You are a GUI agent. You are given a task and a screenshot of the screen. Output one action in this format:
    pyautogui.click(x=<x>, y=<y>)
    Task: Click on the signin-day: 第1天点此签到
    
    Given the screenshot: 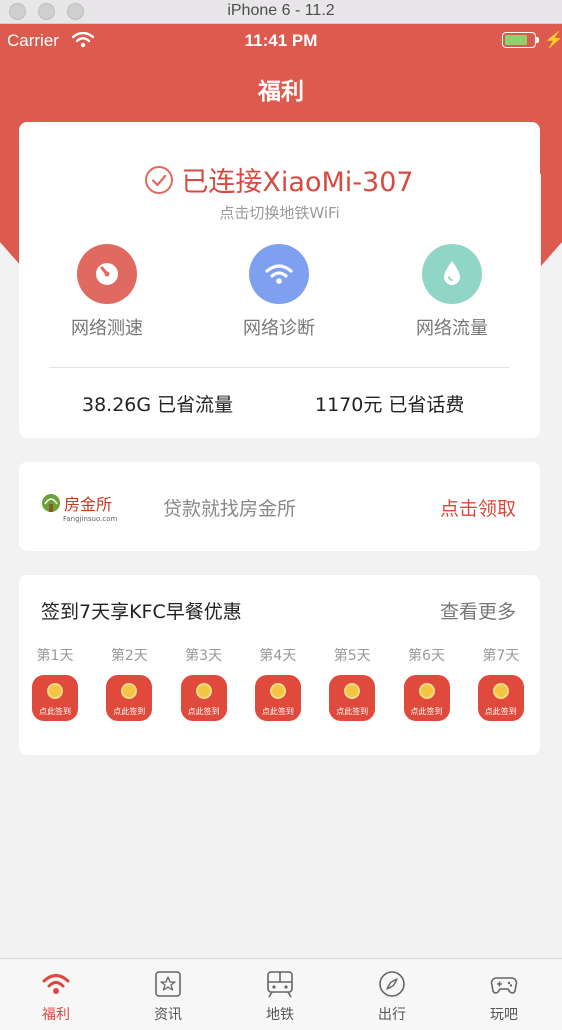 What is the action you would take?
    pyautogui.click(x=55, y=683)
    